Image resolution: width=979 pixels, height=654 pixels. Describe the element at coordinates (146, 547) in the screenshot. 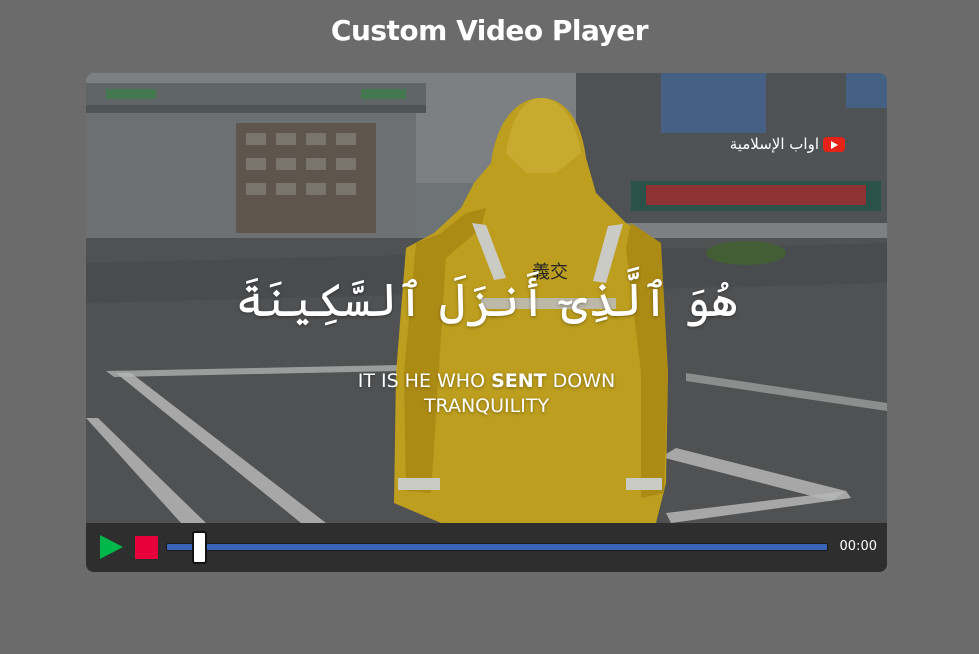

I see `stop-icon` at that location.